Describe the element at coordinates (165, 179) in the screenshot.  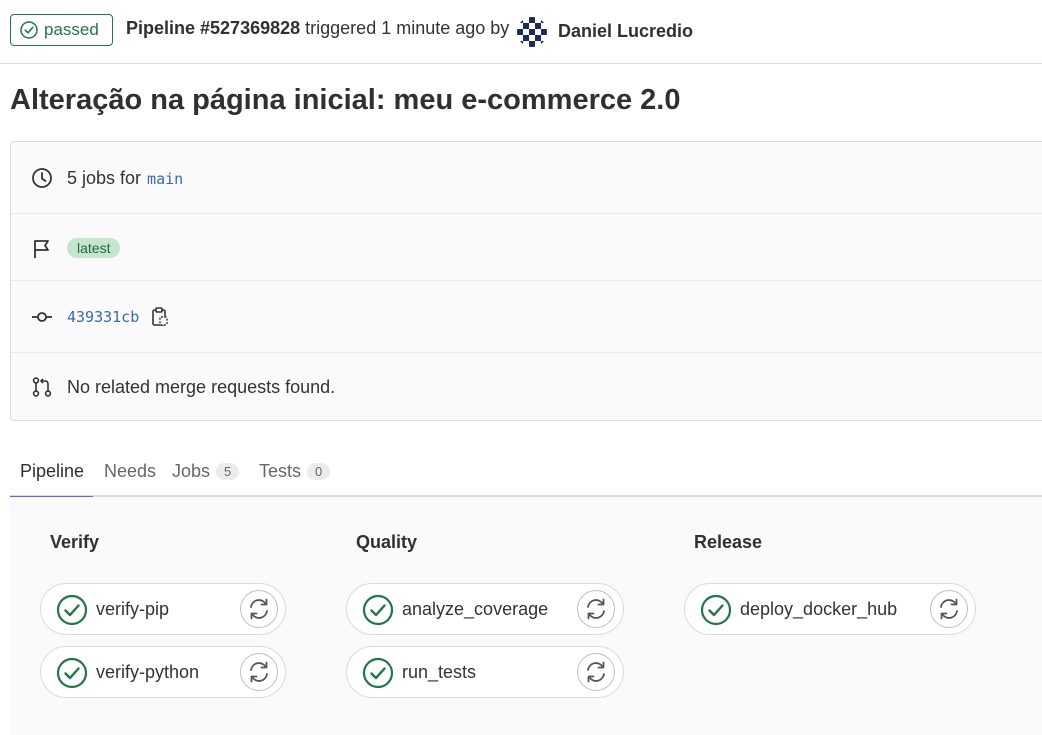
I see `branch-link: main` at that location.